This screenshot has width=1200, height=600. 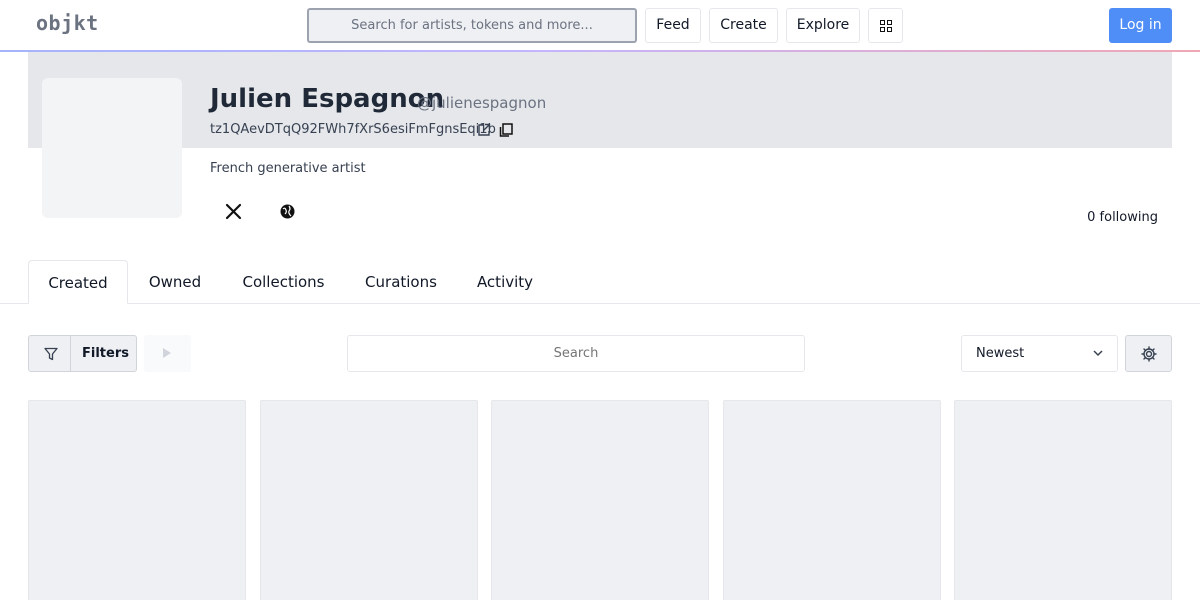 What do you see at coordinates (175, 282) in the screenshot?
I see `tab-owned: Owned` at bounding box center [175, 282].